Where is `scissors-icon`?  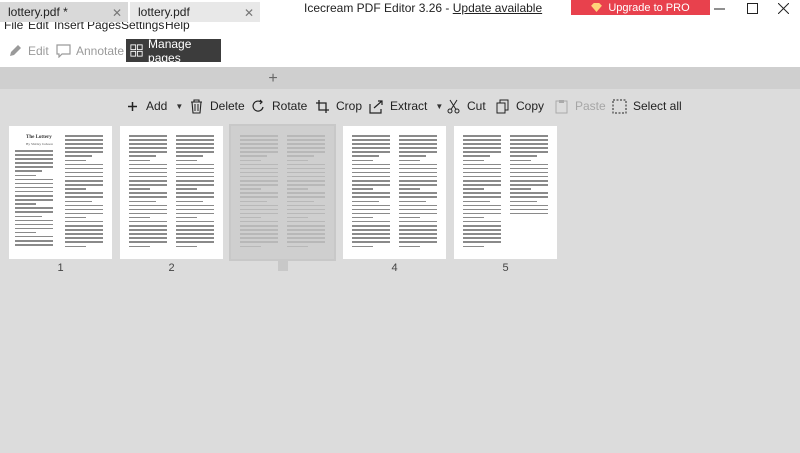
scissors-icon is located at coordinates (453, 106).